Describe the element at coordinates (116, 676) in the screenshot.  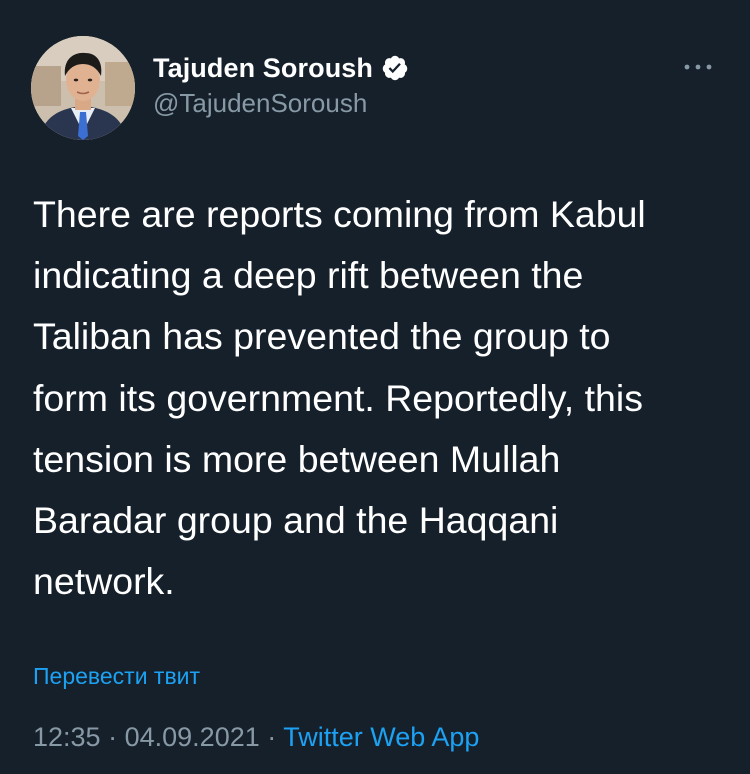
I see `translate-tweet-link: Перевести твит` at that location.